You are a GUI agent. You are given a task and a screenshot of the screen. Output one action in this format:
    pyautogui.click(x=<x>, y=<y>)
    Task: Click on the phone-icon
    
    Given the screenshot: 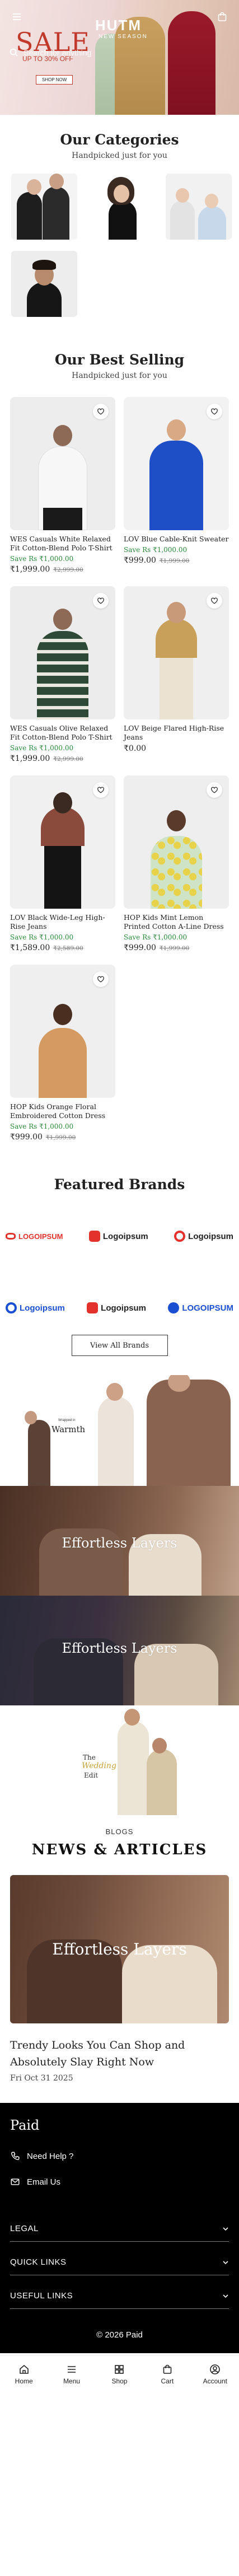 What is the action you would take?
    pyautogui.click(x=15, y=2156)
    